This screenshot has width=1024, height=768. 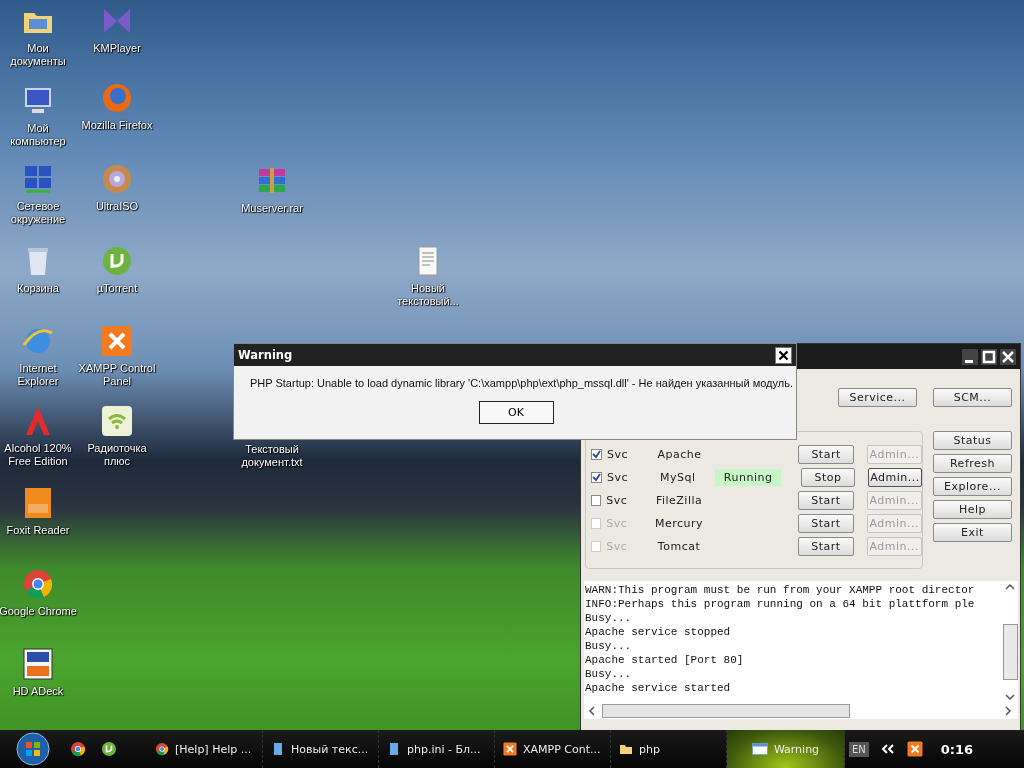 What do you see at coordinates (38, 179) in the screenshot?
I see `network-icon` at bounding box center [38, 179].